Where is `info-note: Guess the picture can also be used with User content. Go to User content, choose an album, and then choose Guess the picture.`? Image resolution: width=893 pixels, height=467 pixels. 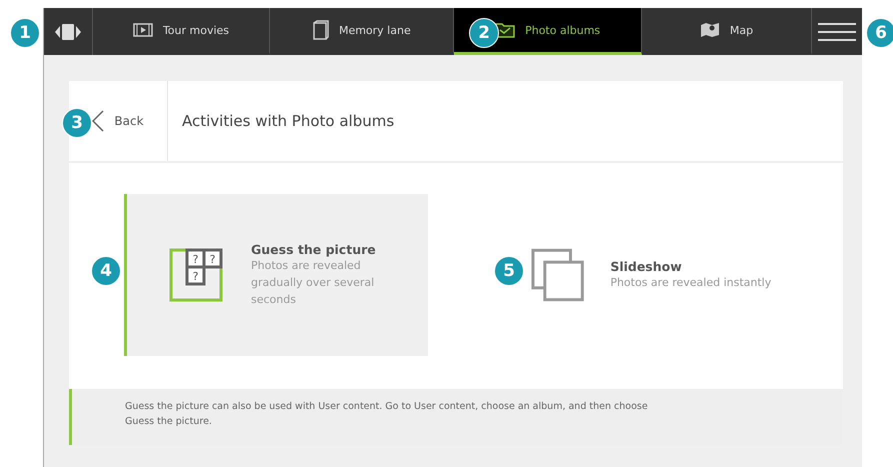
info-note: Guess the picture can also be used with User content. Go to User content, choose an album, and then choose Guess the picture. is located at coordinates (387, 415).